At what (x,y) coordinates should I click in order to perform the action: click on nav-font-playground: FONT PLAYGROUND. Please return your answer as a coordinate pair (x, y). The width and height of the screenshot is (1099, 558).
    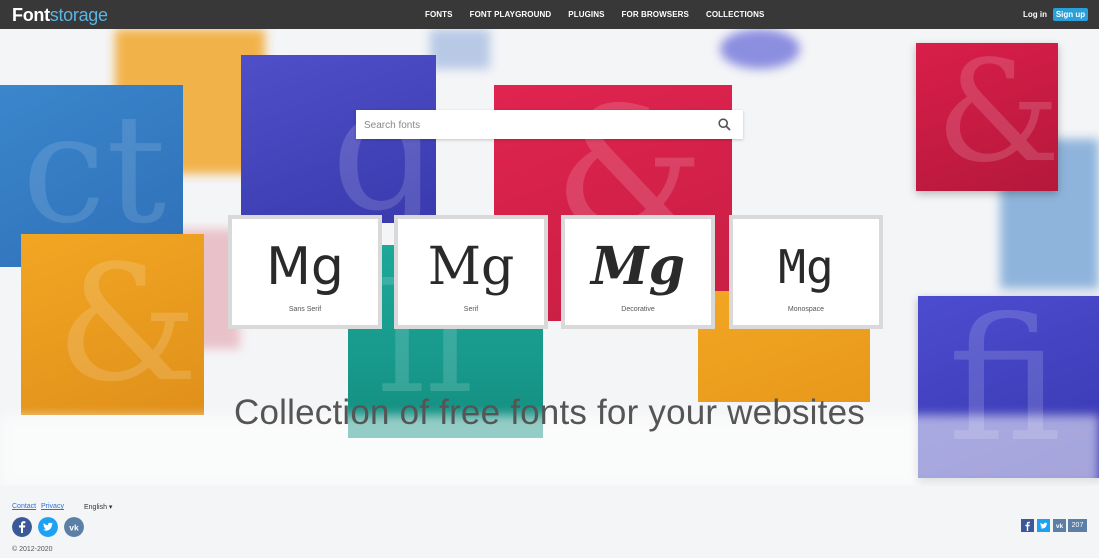
    Looking at the image, I should click on (511, 14).